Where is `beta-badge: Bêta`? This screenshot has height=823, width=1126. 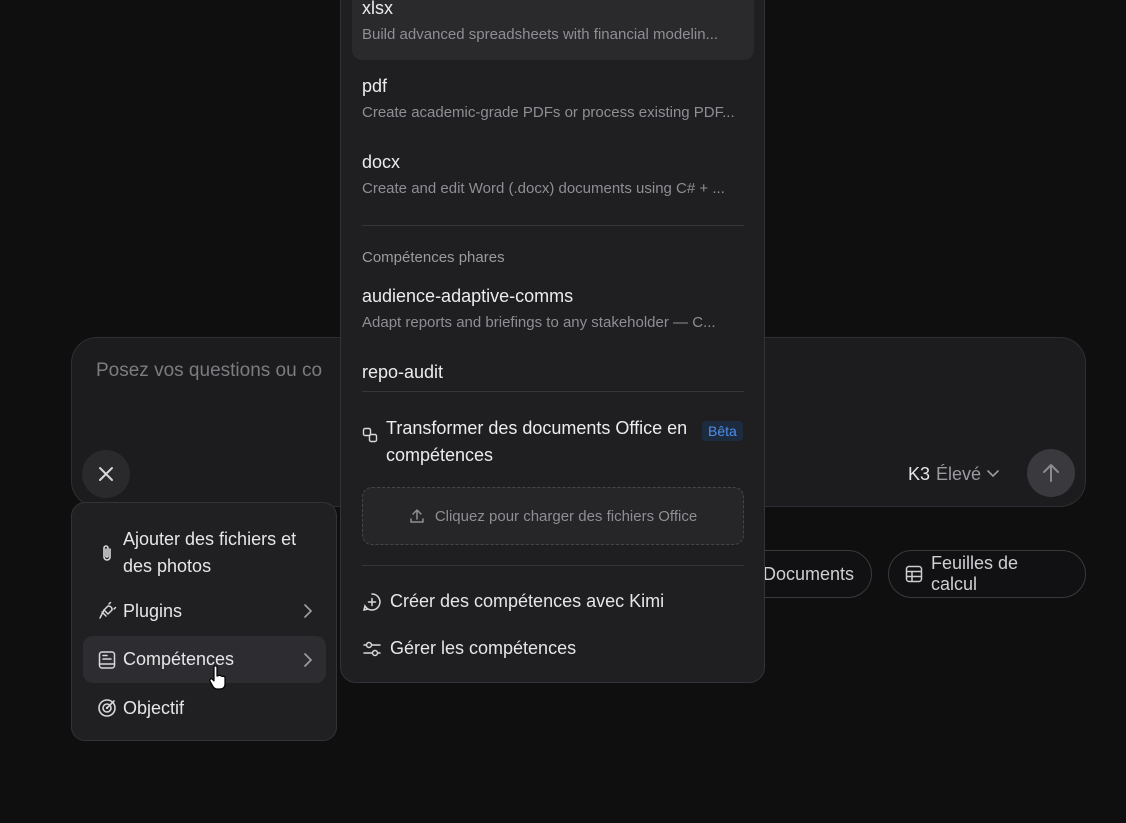 beta-badge: Bêta is located at coordinates (722, 431).